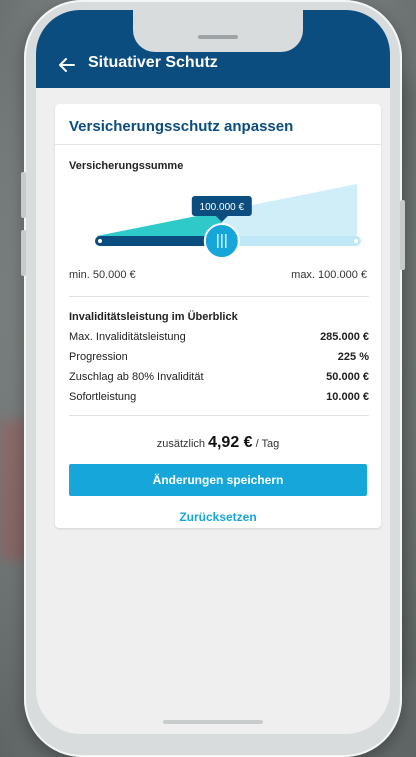 The height and width of the screenshot is (757, 416). I want to click on slider-graphic: 100.000 €, so click(228, 221).